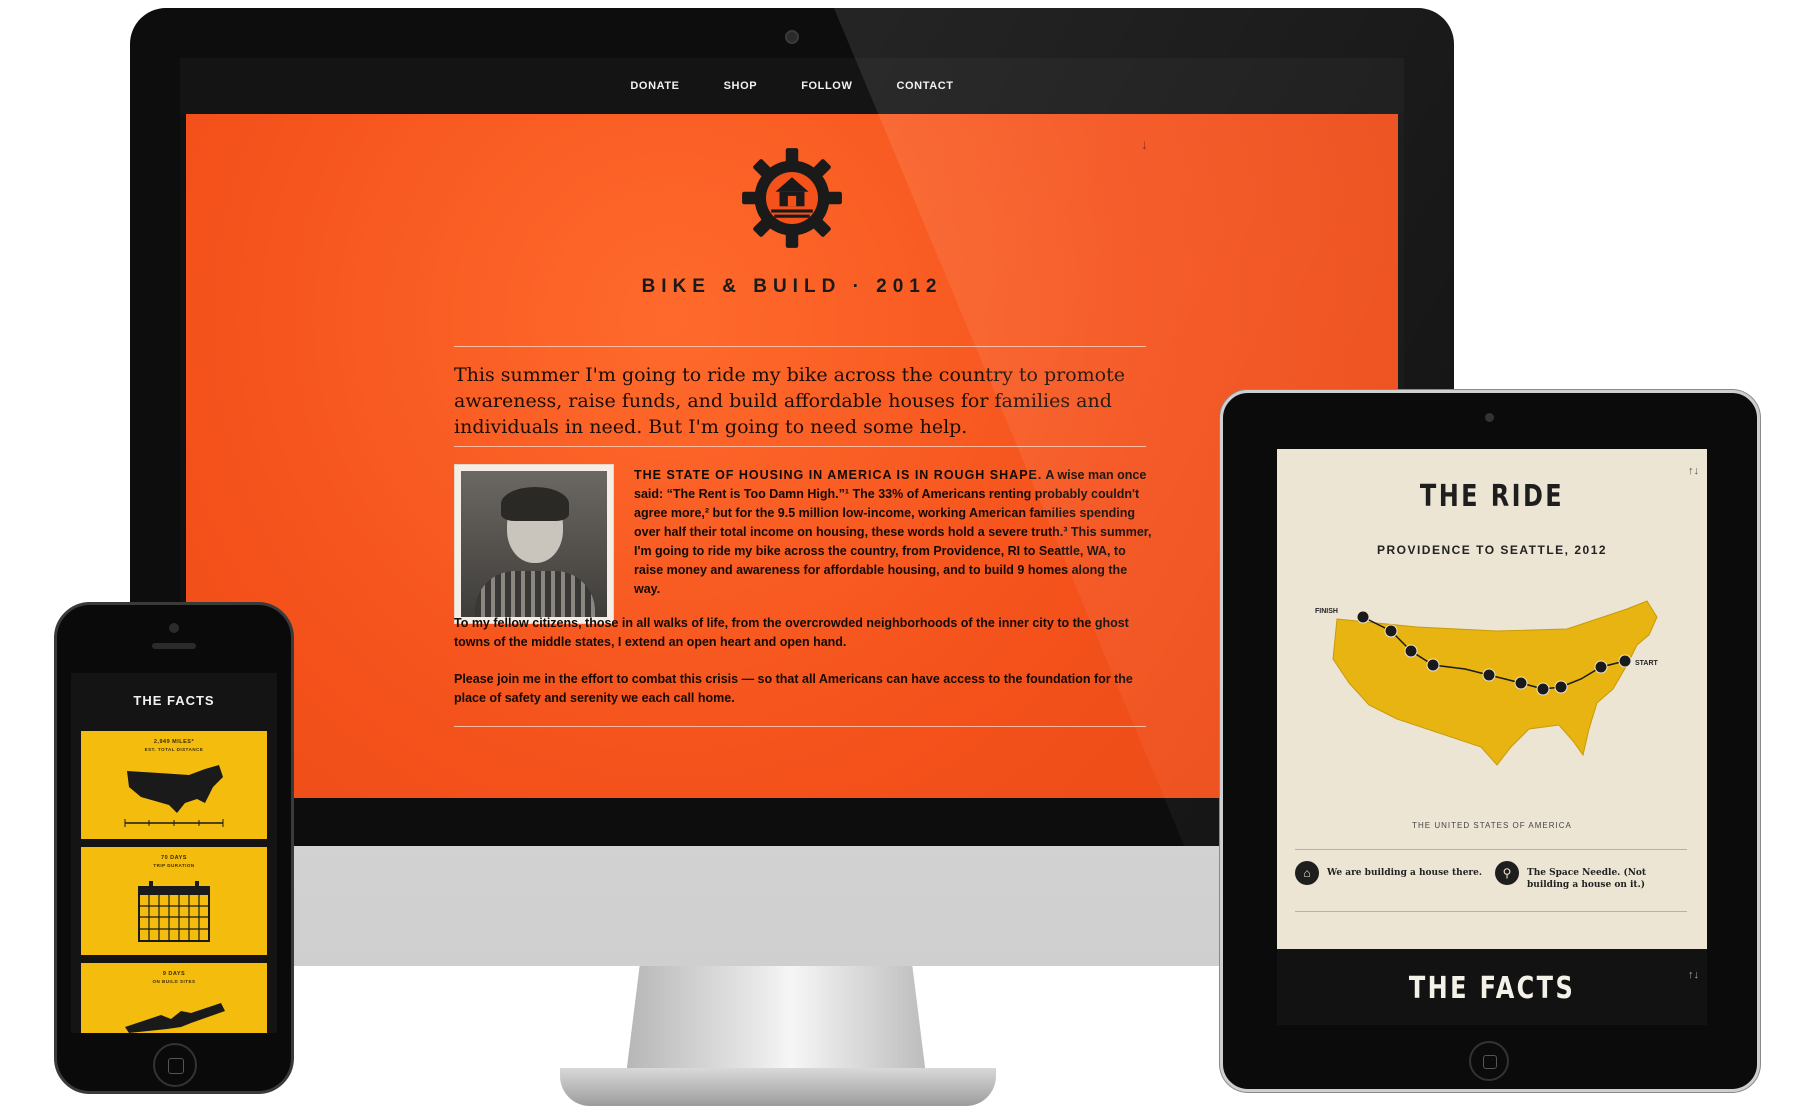 The height and width of the screenshot is (1112, 1800). What do you see at coordinates (174, 911) in the screenshot?
I see `calendar-icon` at bounding box center [174, 911].